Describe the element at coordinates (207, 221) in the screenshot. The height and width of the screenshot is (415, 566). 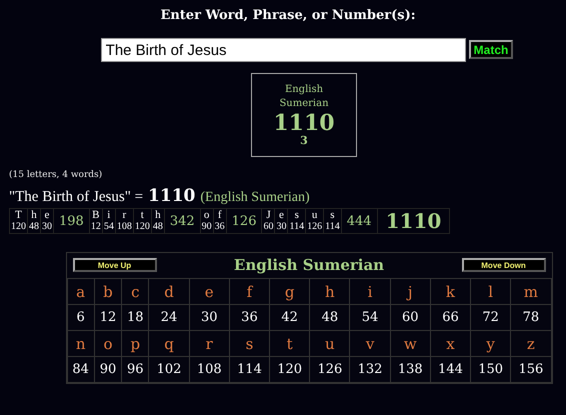
I see `letter-cell: o 90` at that location.